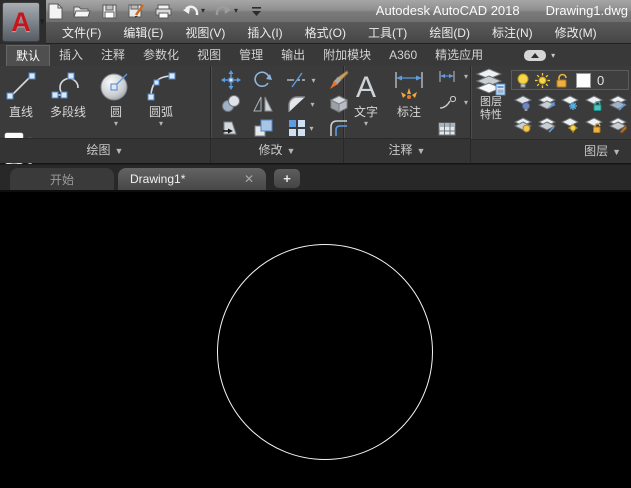  I want to click on stretch-icon, so click(230, 128).